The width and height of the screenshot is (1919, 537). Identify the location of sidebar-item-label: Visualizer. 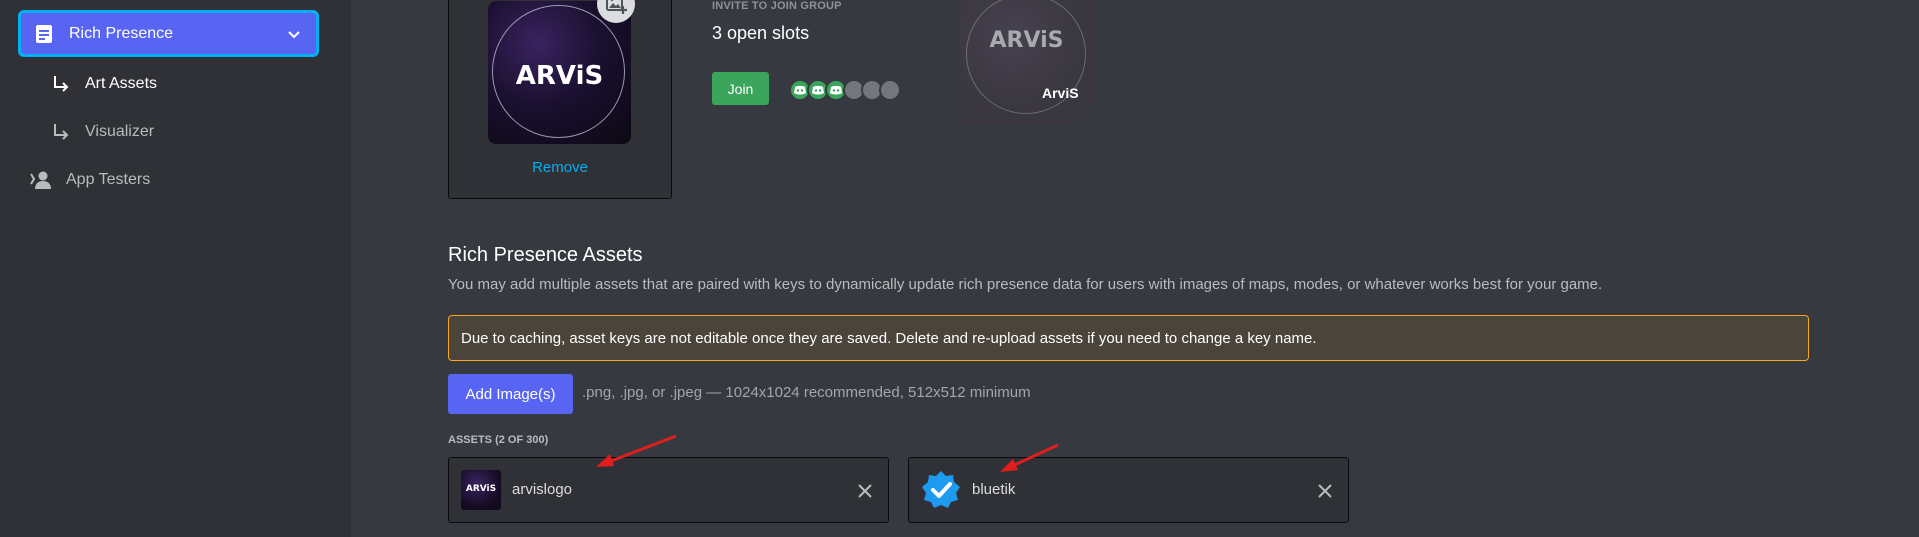
(120, 131).